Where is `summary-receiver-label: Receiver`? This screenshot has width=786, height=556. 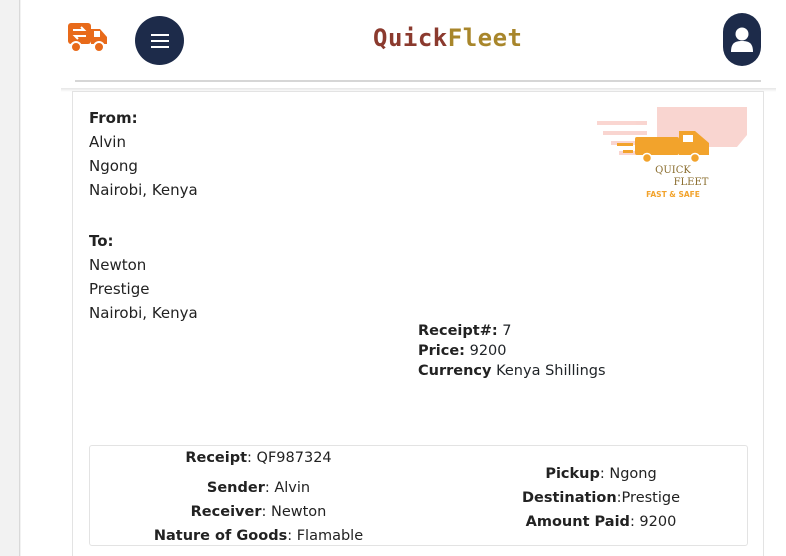
summary-receiver-label: Receiver is located at coordinates (226, 512).